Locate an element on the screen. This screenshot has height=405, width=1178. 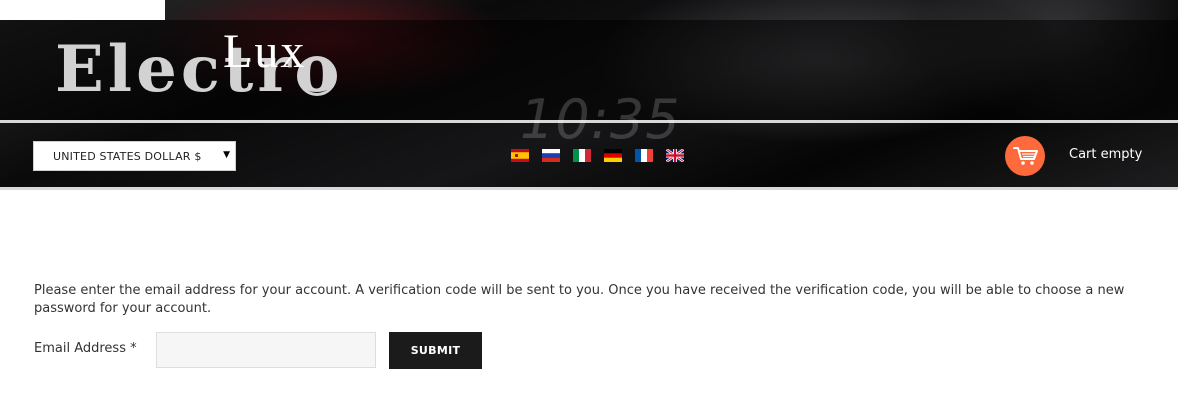
logo-accent-text: Lux is located at coordinates (265, 51).